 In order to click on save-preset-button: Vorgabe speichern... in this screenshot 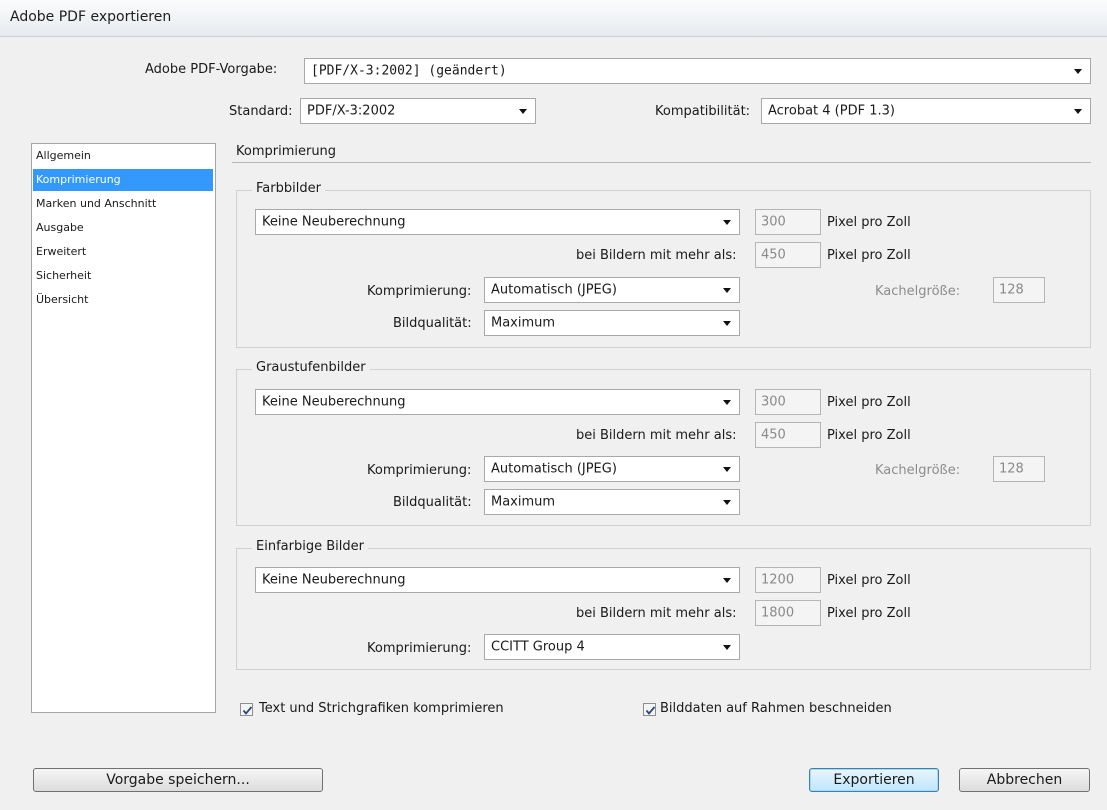, I will do `click(178, 780)`.